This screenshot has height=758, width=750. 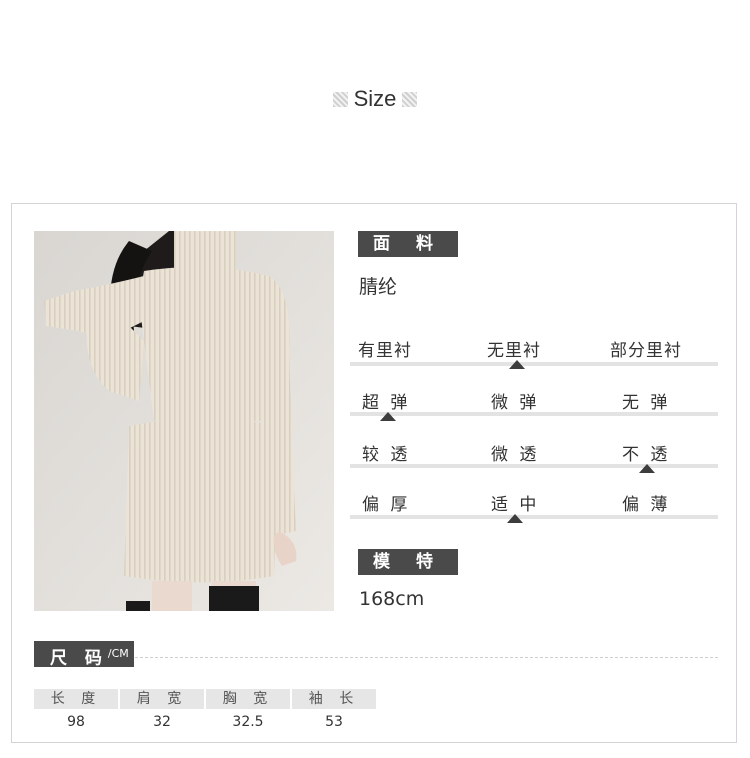 I want to click on elasticity-option-1: 超 弹, so click(x=386, y=403).